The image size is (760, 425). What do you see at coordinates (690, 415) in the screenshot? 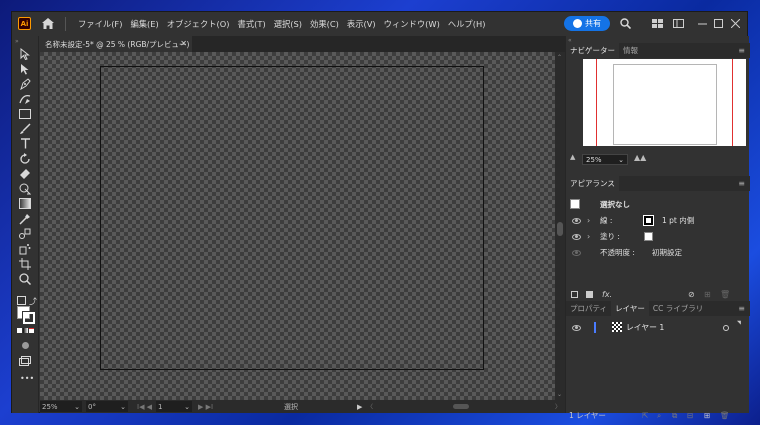
I see `new-sublayer-icon: ⊟` at bounding box center [690, 415].